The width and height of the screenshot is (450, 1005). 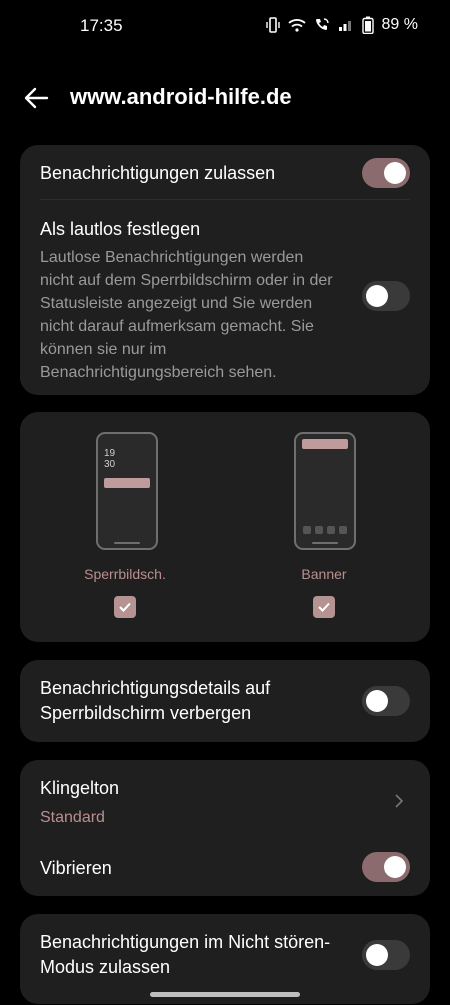 I want to click on allow-notifications-row: Benachrichtigungen zulassen, so click(x=225, y=172).